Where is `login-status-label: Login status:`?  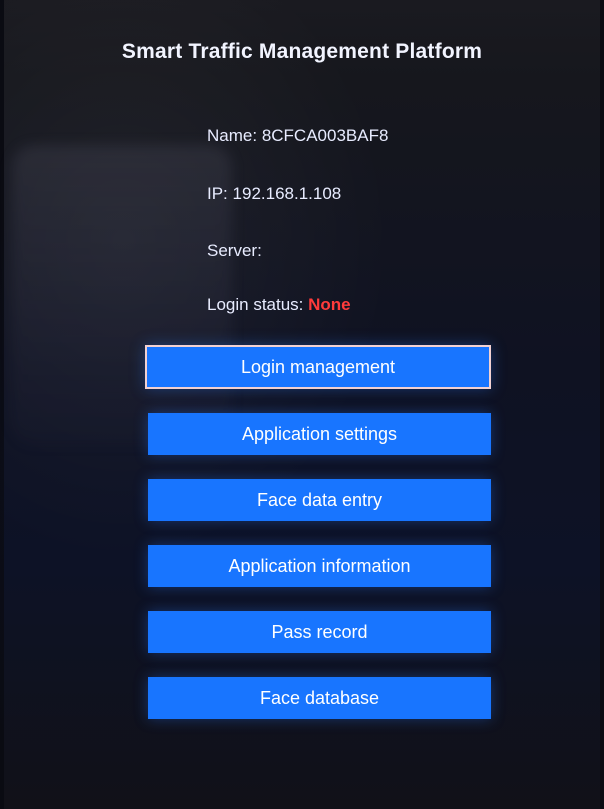
login-status-label: Login status: is located at coordinates (255, 304).